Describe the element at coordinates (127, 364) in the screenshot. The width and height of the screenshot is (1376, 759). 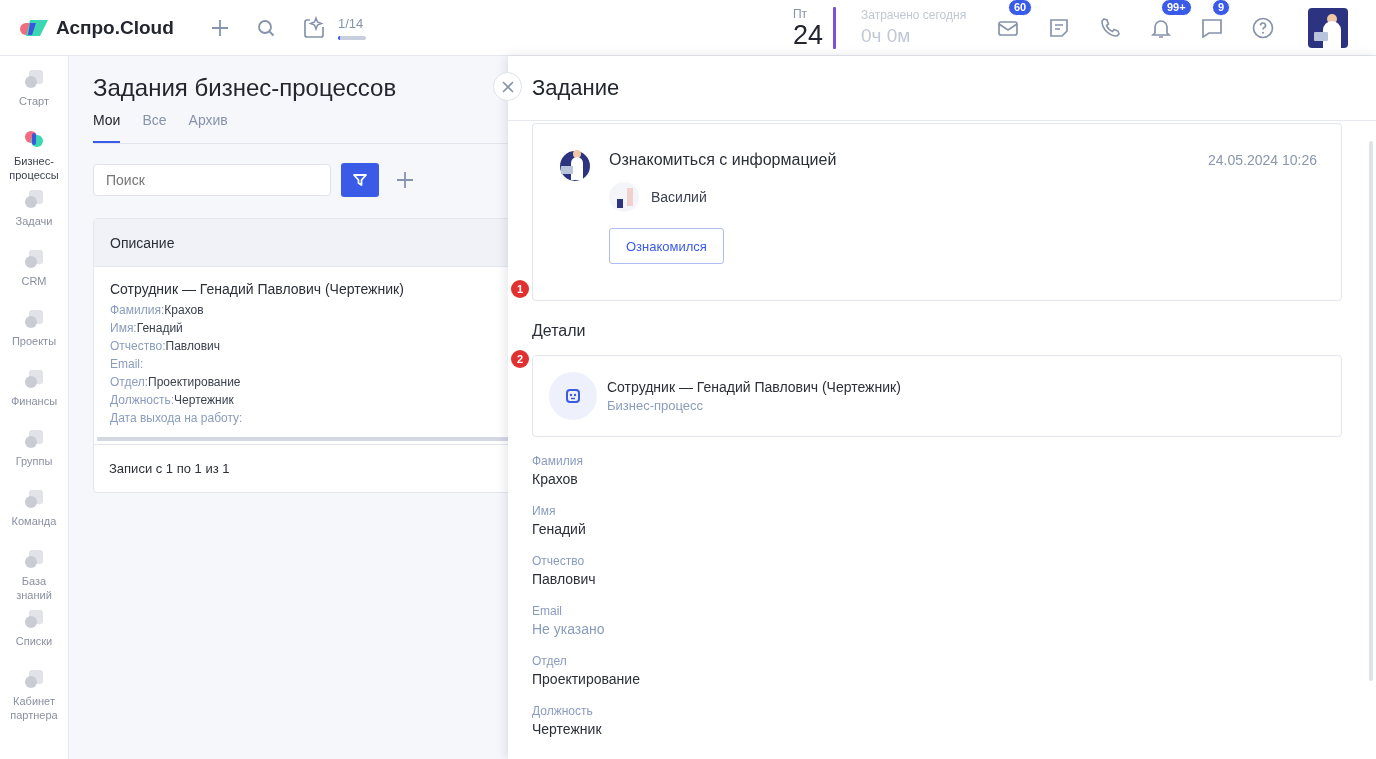
I see `row-field: Email:` at that location.